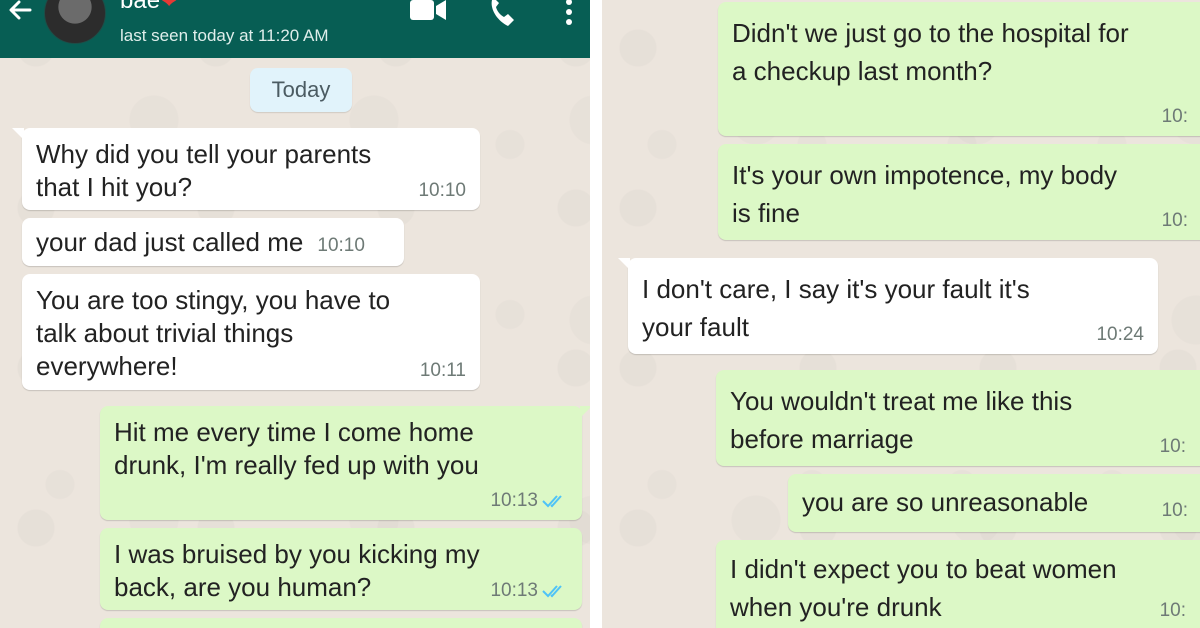  I want to click on message-time: 10:11, so click(442, 370).